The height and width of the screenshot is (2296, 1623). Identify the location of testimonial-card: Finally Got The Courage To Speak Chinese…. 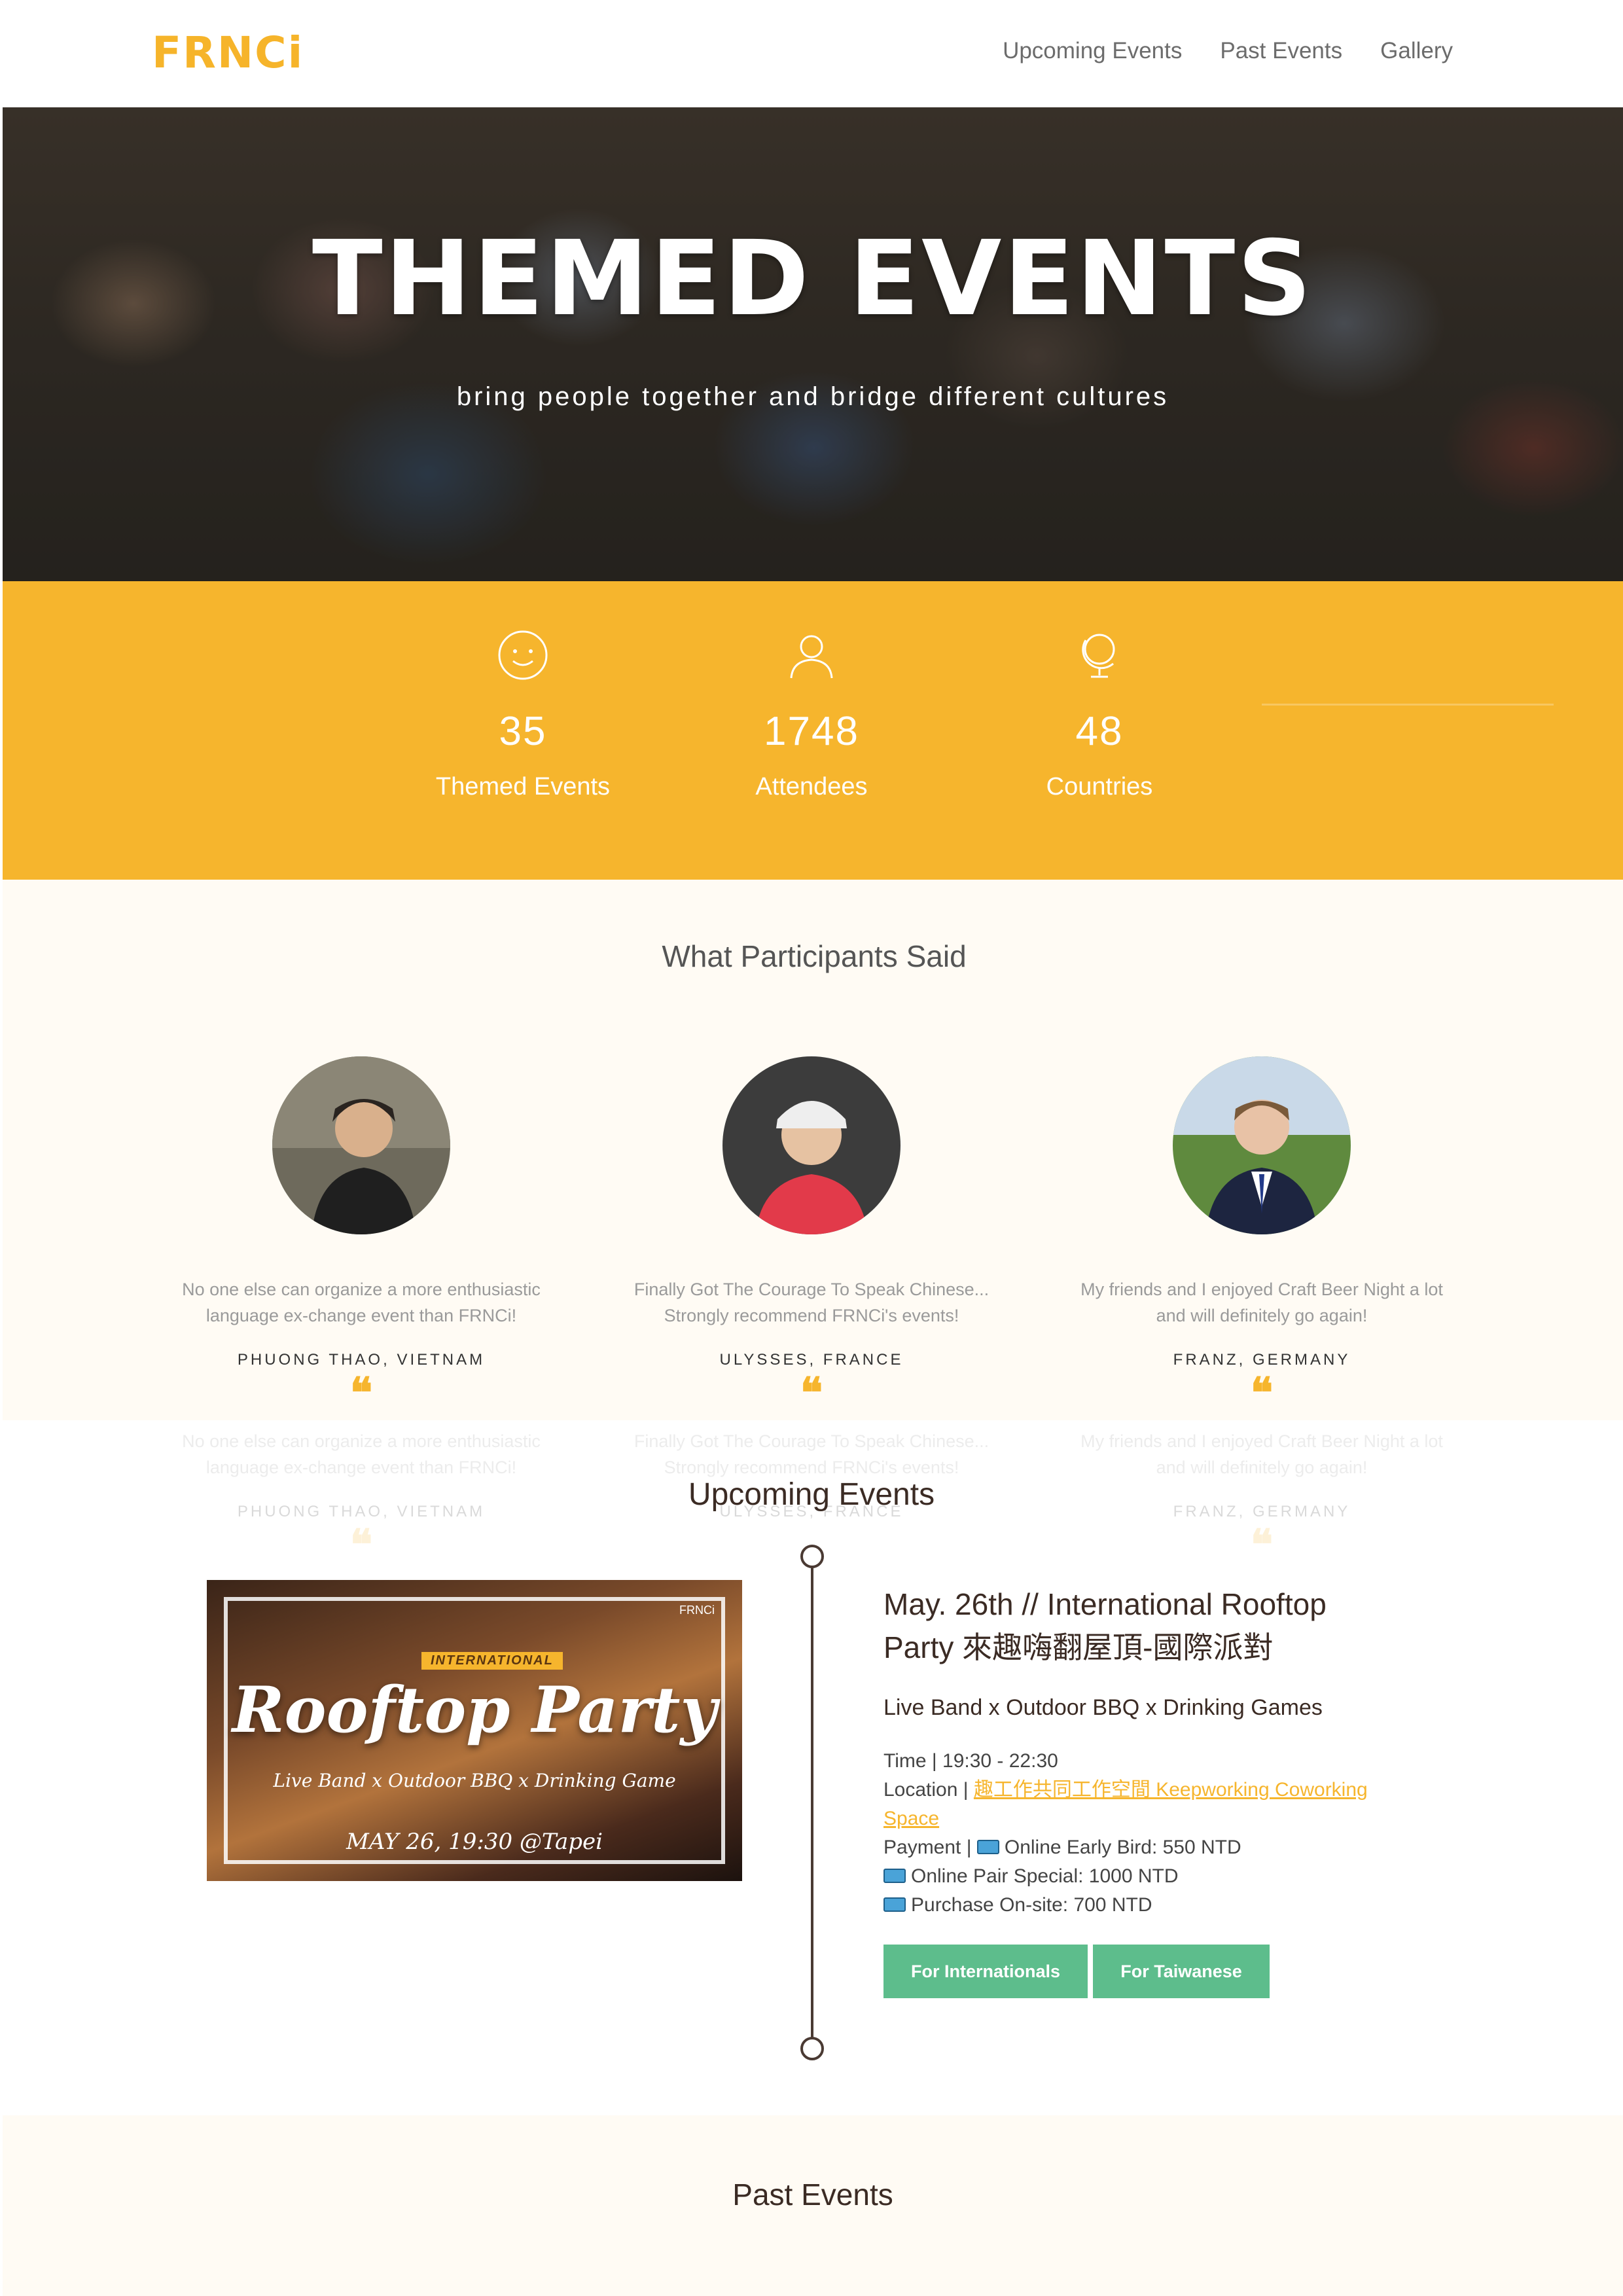
(811, 1237).